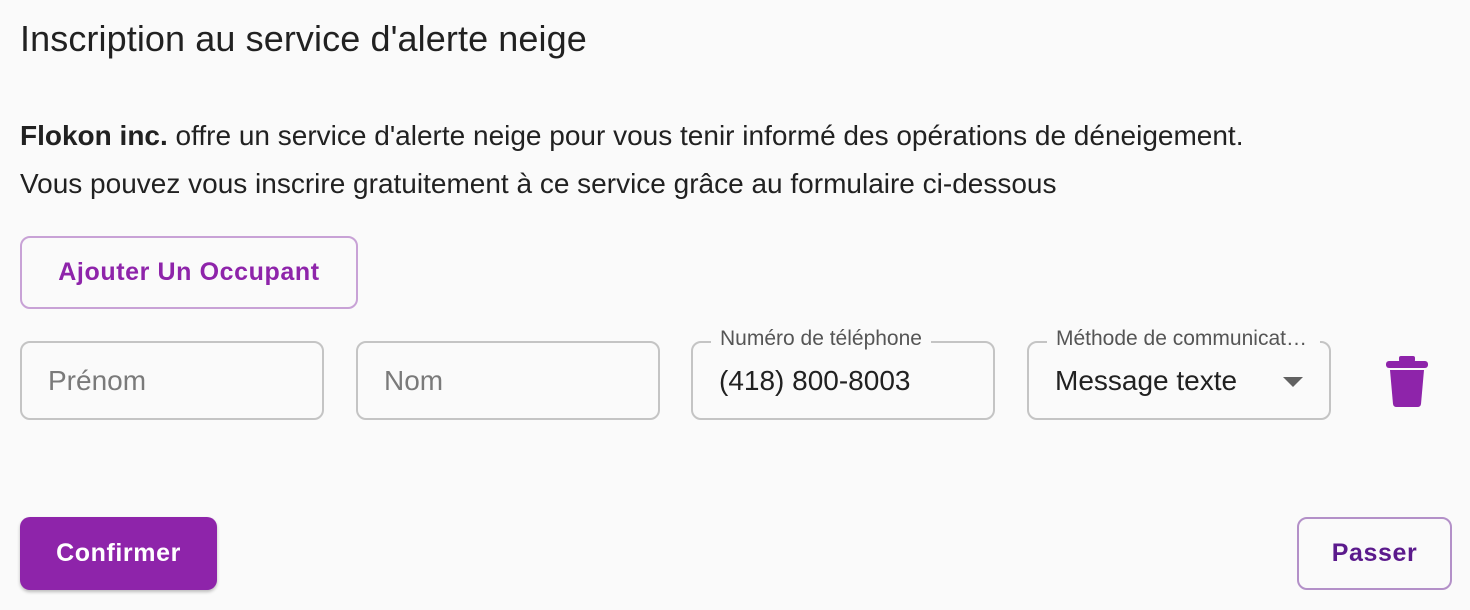 This screenshot has height=610, width=1470. Describe the element at coordinates (1146, 380) in the screenshot. I see `method-value: Message texte` at that location.